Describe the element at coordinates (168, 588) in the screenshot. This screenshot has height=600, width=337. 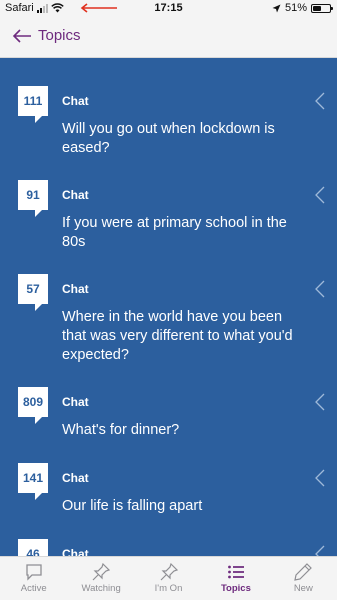
I see `tab-label: I'm On` at that location.